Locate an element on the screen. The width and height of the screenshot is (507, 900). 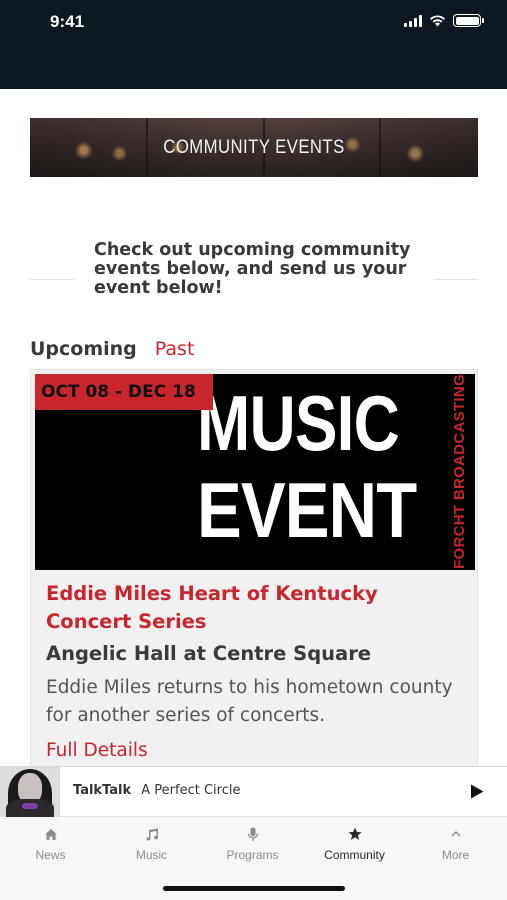
event-venue: Angelic Hall at Centre Square is located at coordinates (209, 653).